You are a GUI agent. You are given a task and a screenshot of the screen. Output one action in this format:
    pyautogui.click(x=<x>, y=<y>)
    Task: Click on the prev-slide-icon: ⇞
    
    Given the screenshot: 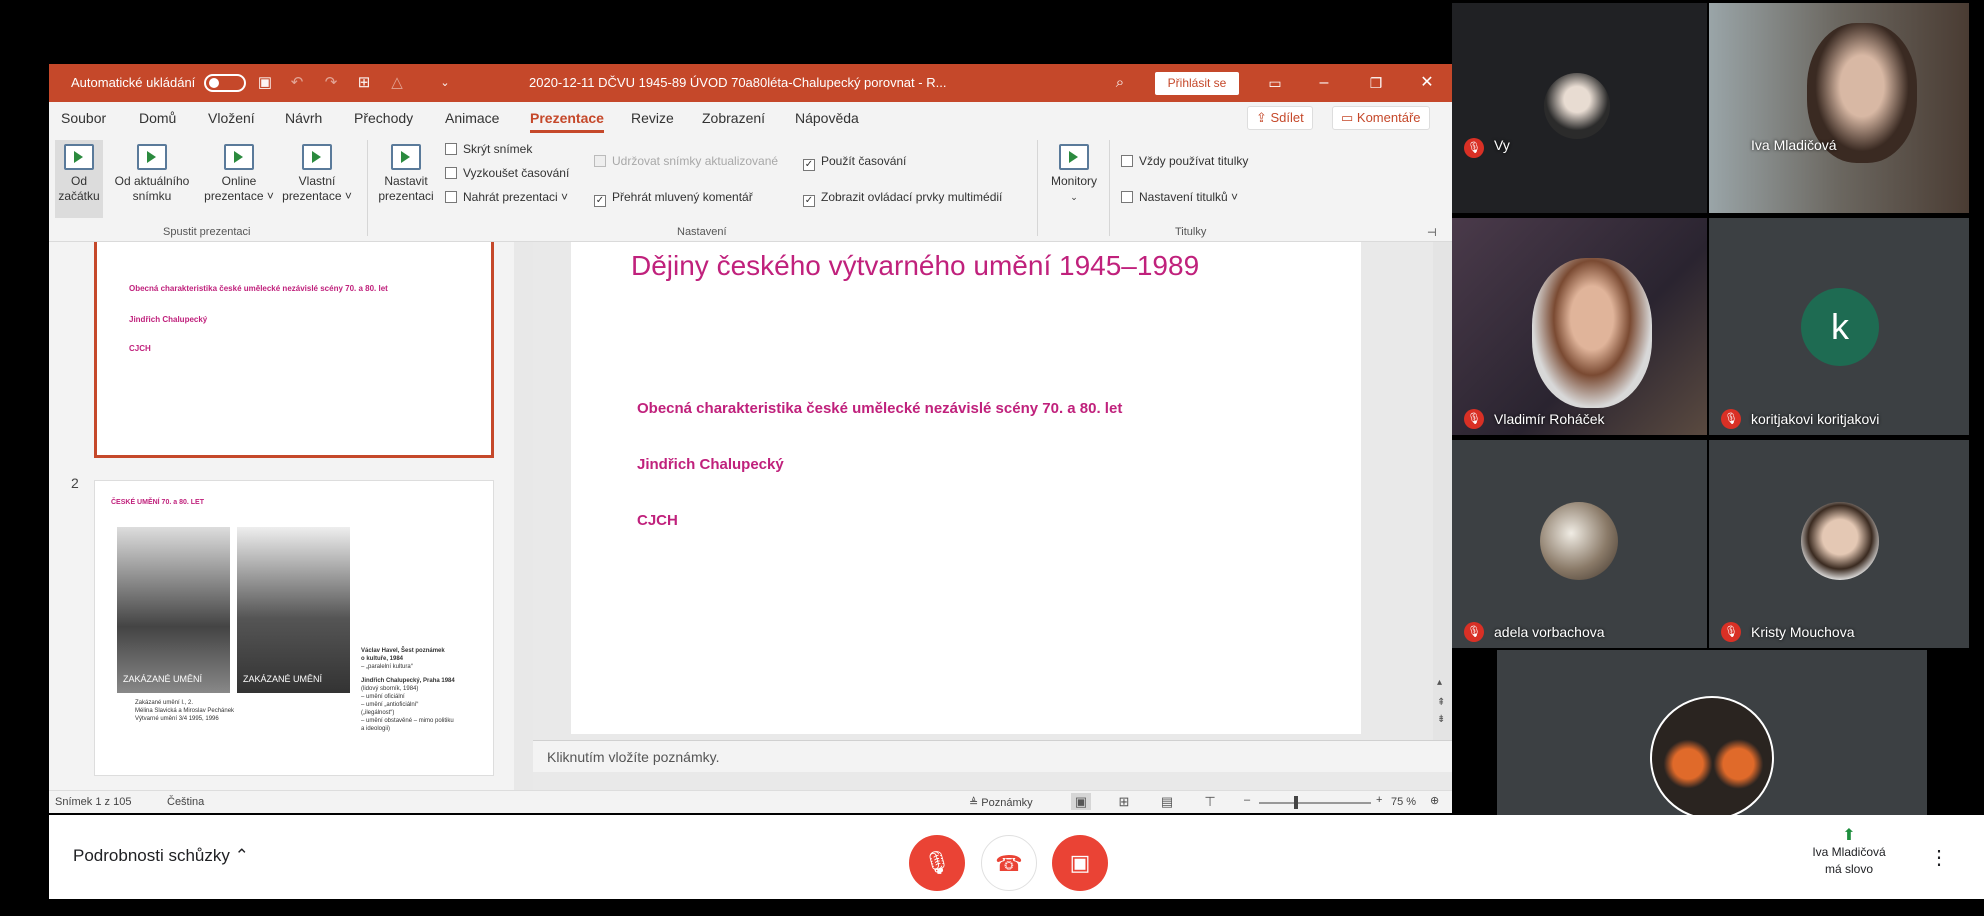 What is the action you would take?
    pyautogui.click(x=1441, y=702)
    